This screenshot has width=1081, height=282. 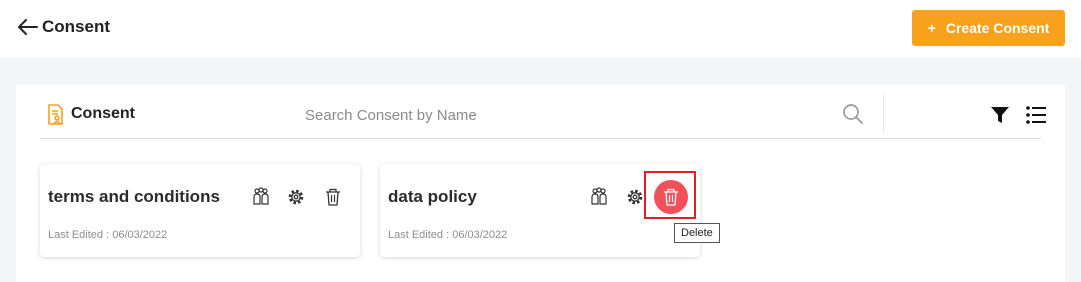 I want to click on create-consent-button: + Create Consent, so click(x=988, y=28).